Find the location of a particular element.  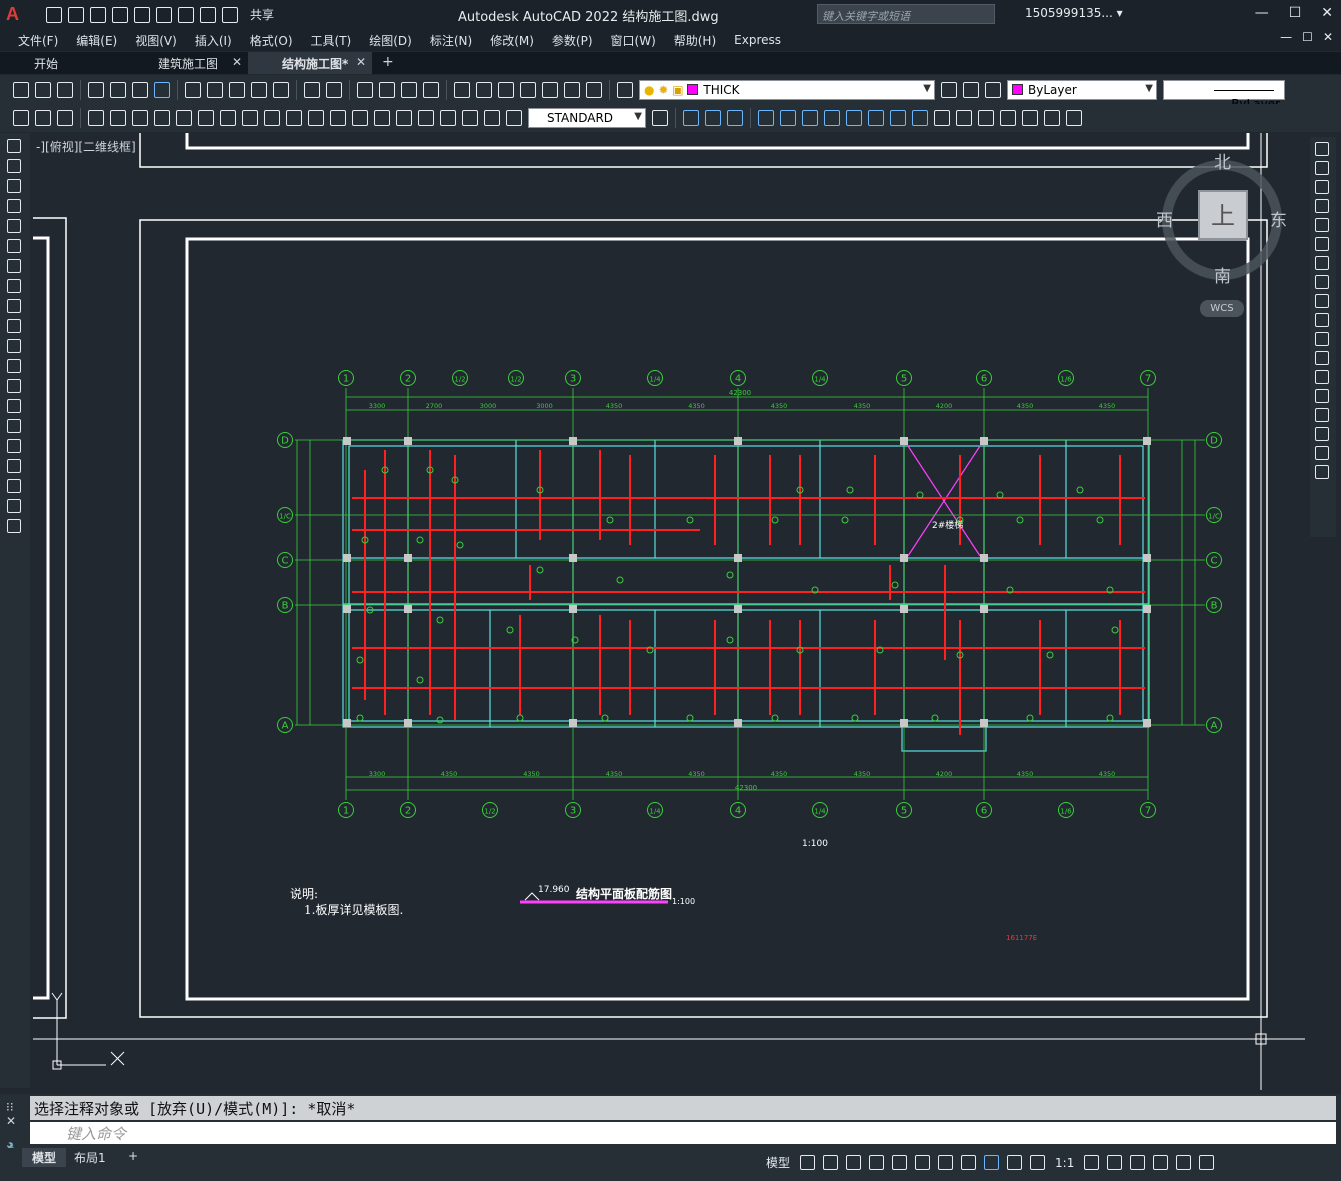

layer-previous-icon is located at coordinates (971, 89).